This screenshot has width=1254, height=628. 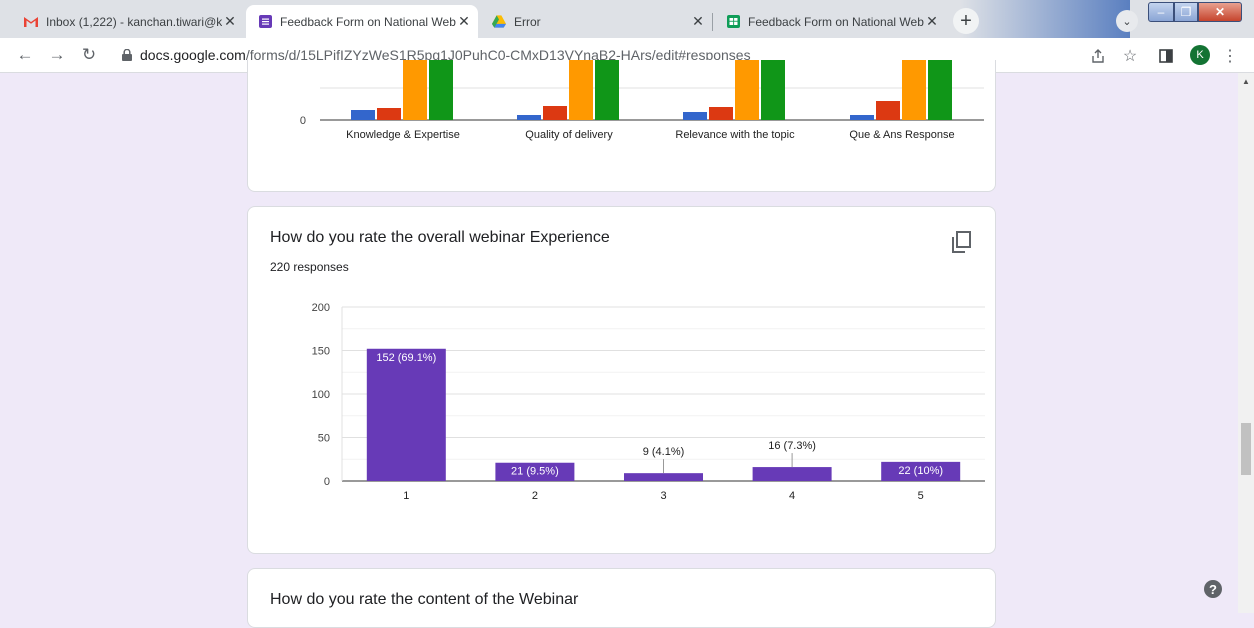 What do you see at coordinates (324, 439) in the screenshot?
I see `y-tick-label: 50` at bounding box center [324, 439].